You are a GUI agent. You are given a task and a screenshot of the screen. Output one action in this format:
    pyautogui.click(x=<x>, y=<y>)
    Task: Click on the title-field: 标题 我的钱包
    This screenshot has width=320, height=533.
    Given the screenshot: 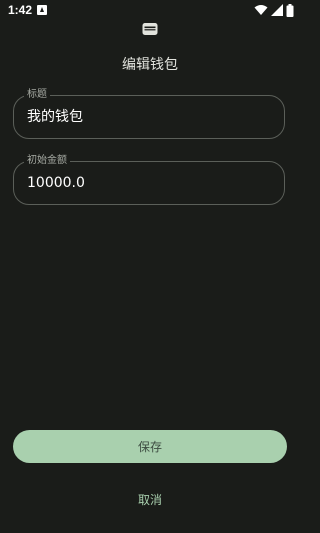 What is the action you would take?
    pyautogui.click(x=149, y=113)
    